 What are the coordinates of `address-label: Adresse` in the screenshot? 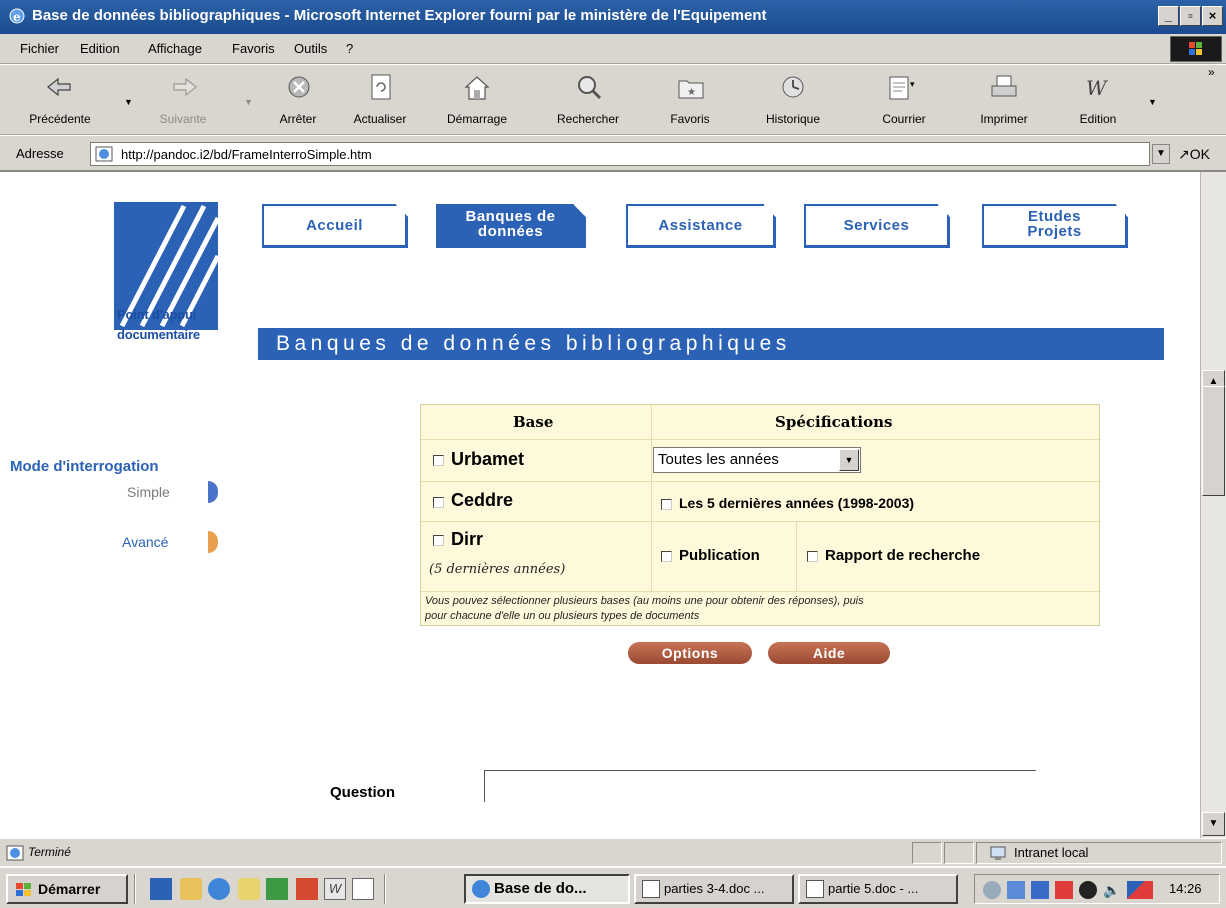 It's located at (40, 153).